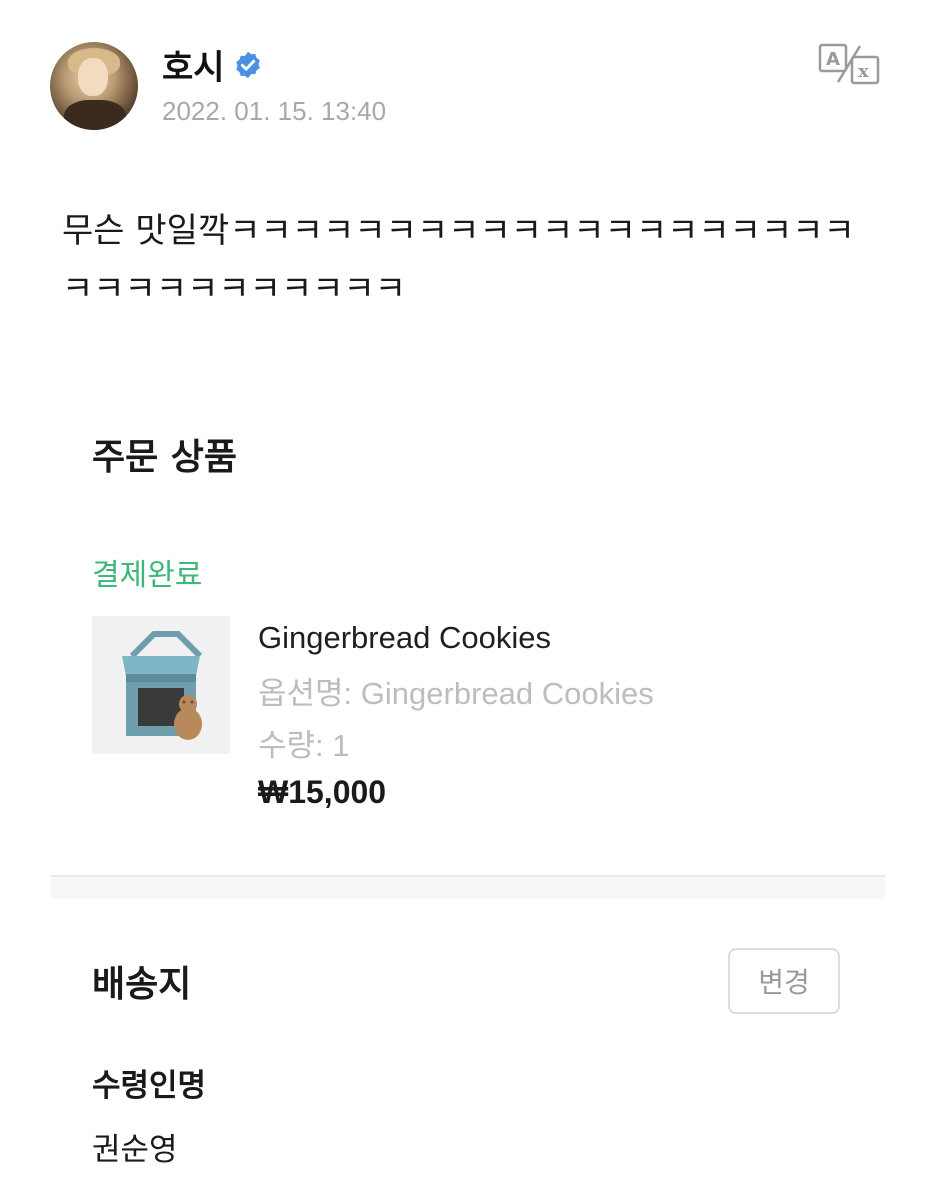 This screenshot has height=1200, width=935. Describe the element at coordinates (135, 1150) in the screenshot. I see `recipient-name: 권순영` at that location.